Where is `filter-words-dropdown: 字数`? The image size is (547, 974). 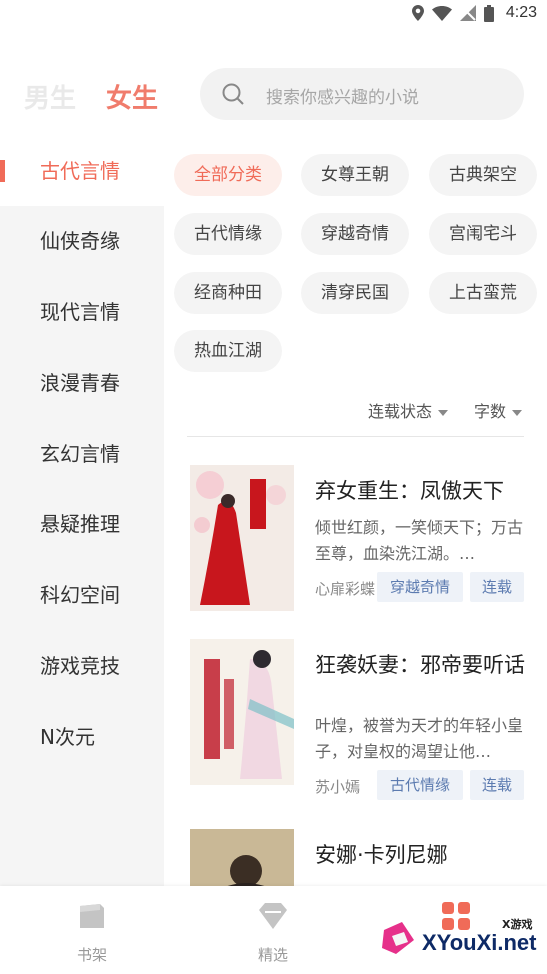
filter-words-dropdown: 字数 is located at coordinates (498, 410).